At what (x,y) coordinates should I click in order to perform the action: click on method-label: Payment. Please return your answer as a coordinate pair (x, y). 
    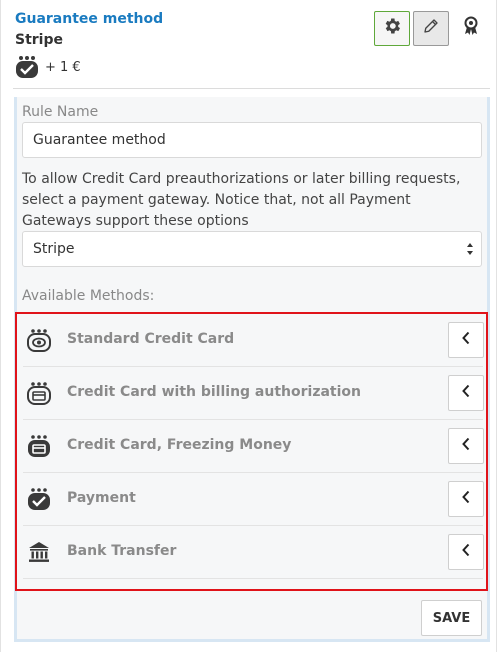
    Looking at the image, I should click on (101, 498).